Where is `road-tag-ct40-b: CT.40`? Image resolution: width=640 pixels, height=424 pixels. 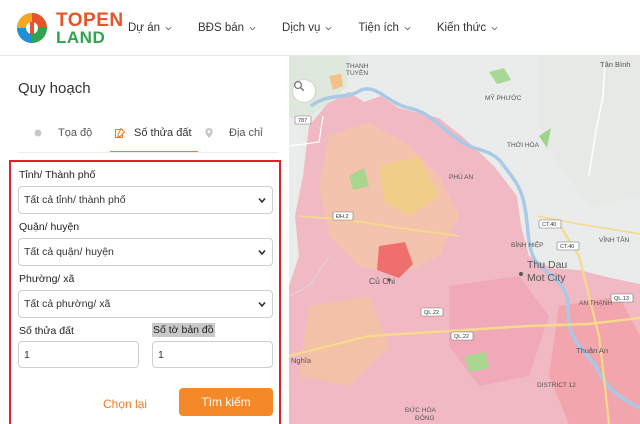
road-tag-ct40-b: CT.40 is located at coordinates (568, 246).